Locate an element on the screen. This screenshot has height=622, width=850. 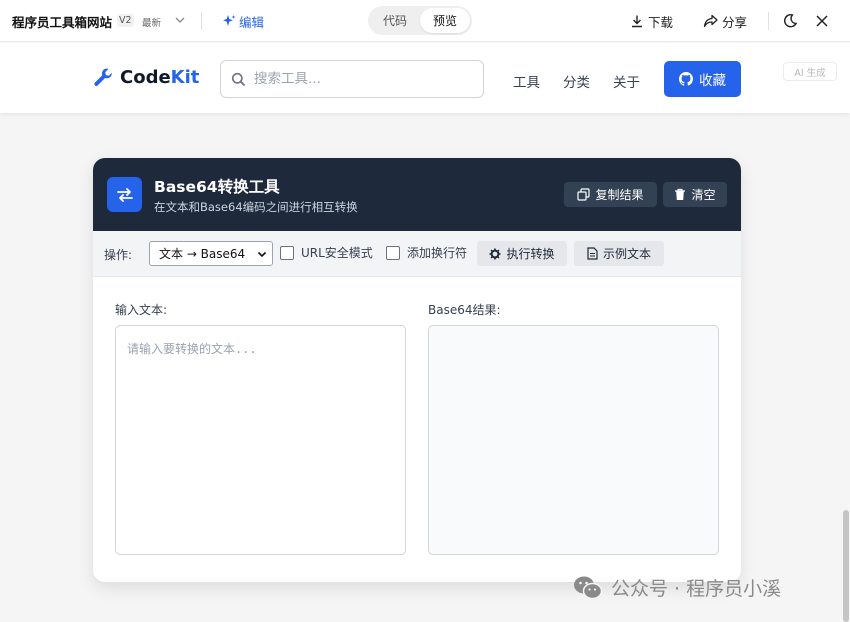
search-box is located at coordinates (352, 79).